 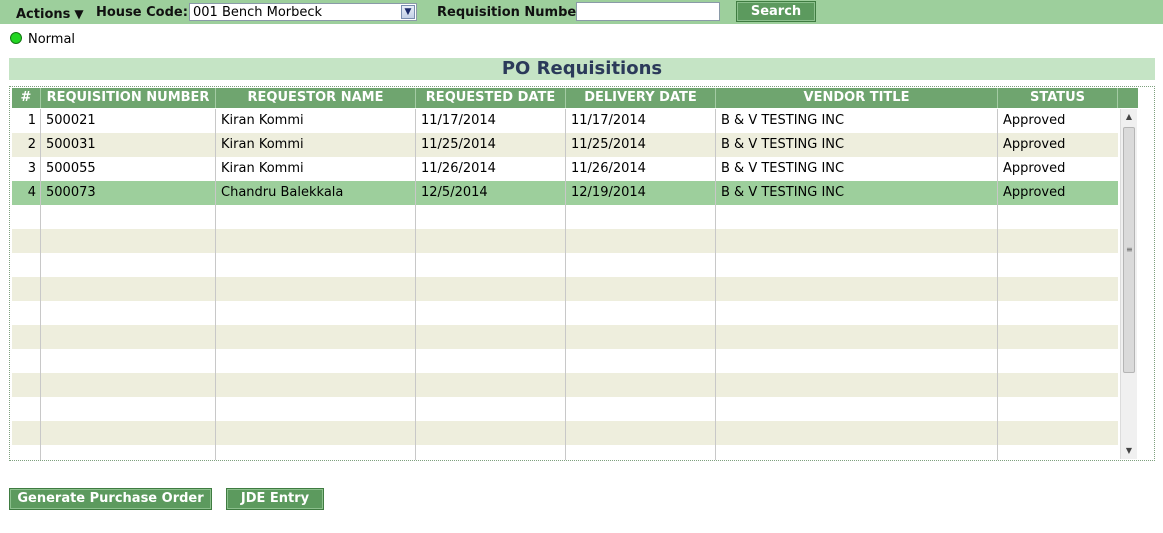 What do you see at coordinates (491, 145) in the screenshot?
I see `requested-date-cell: 11/25/2014` at bounding box center [491, 145].